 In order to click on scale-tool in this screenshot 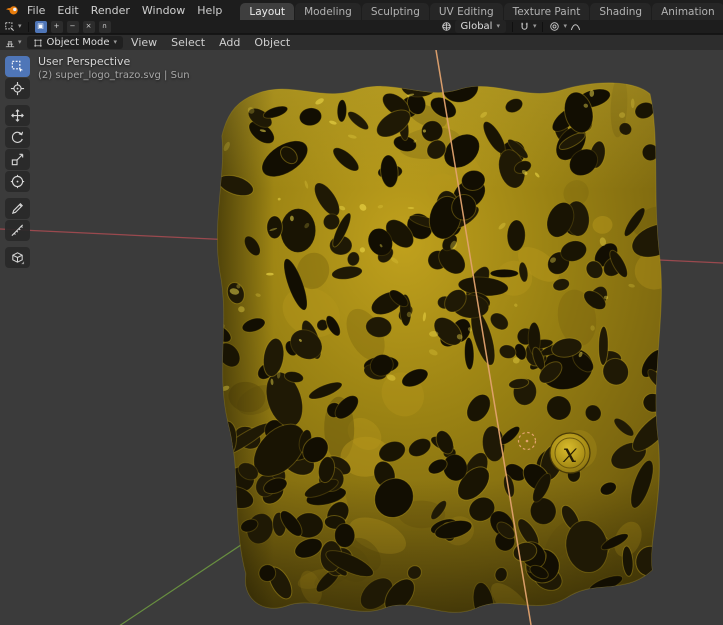, I will do `click(17, 159)`.